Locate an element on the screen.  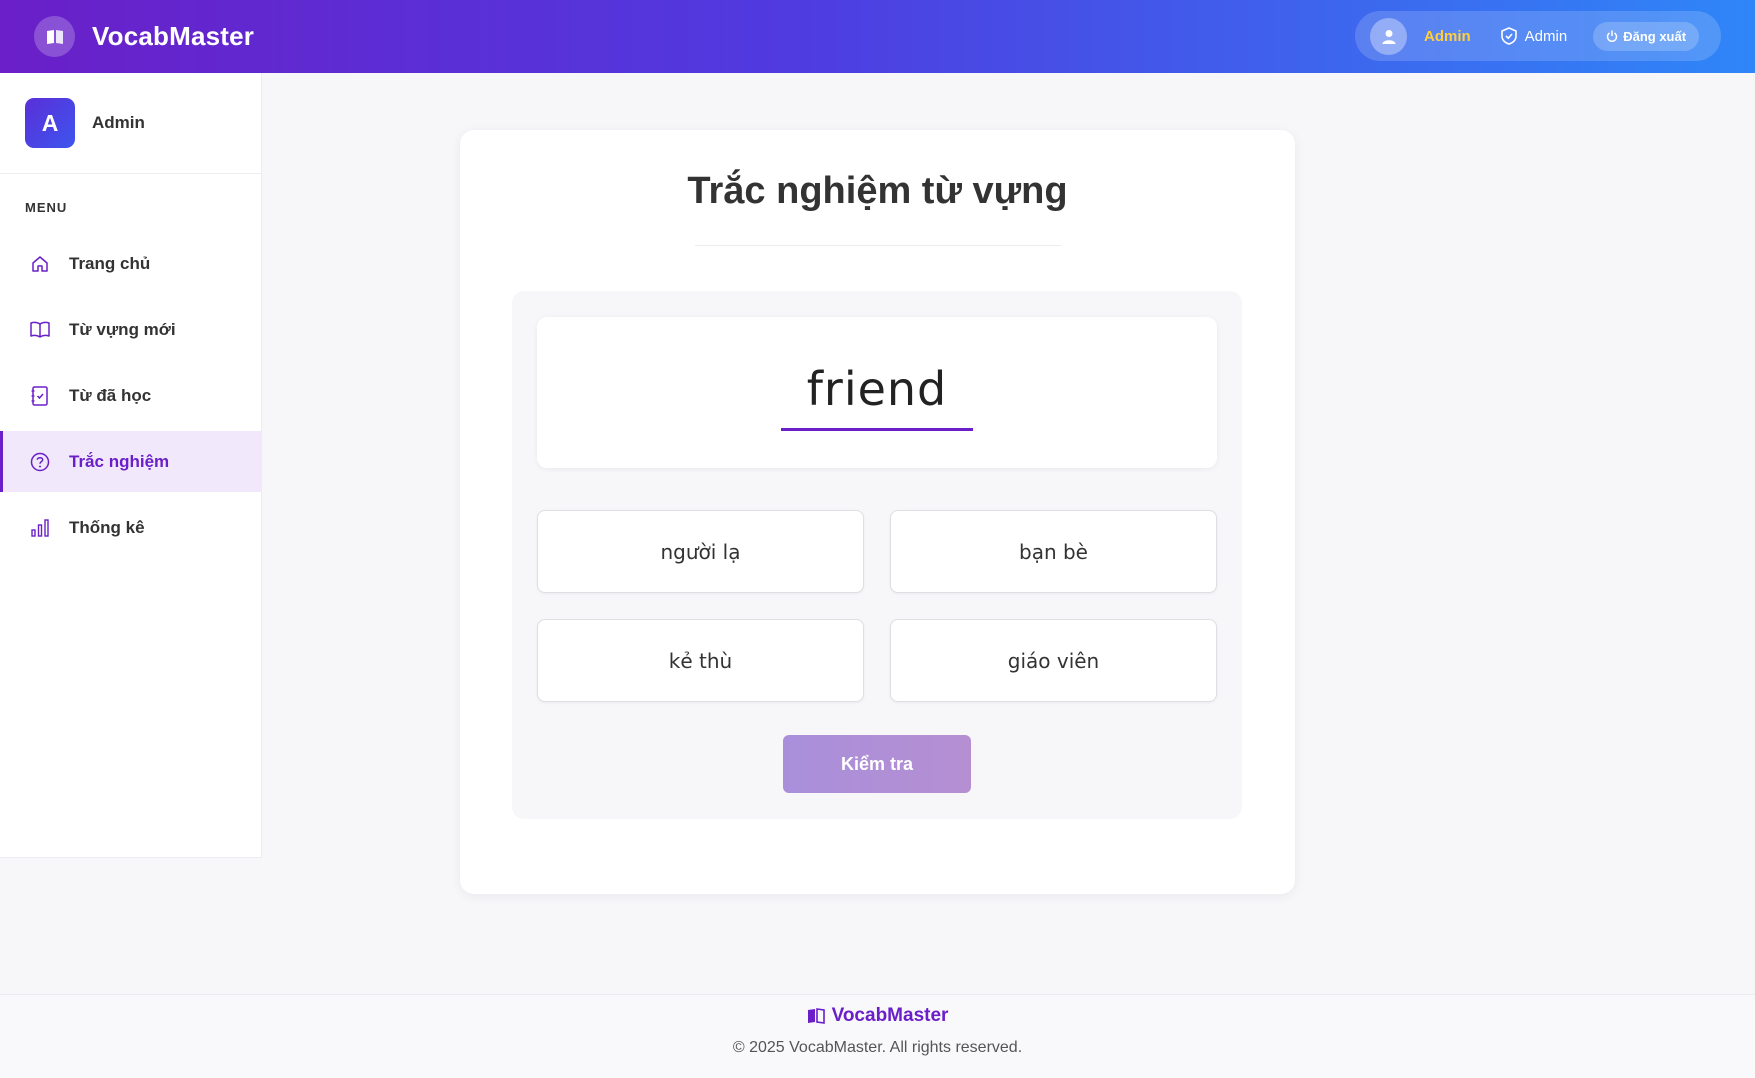
sidebar-item-label: Từ đã học is located at coordinates (110, 395).